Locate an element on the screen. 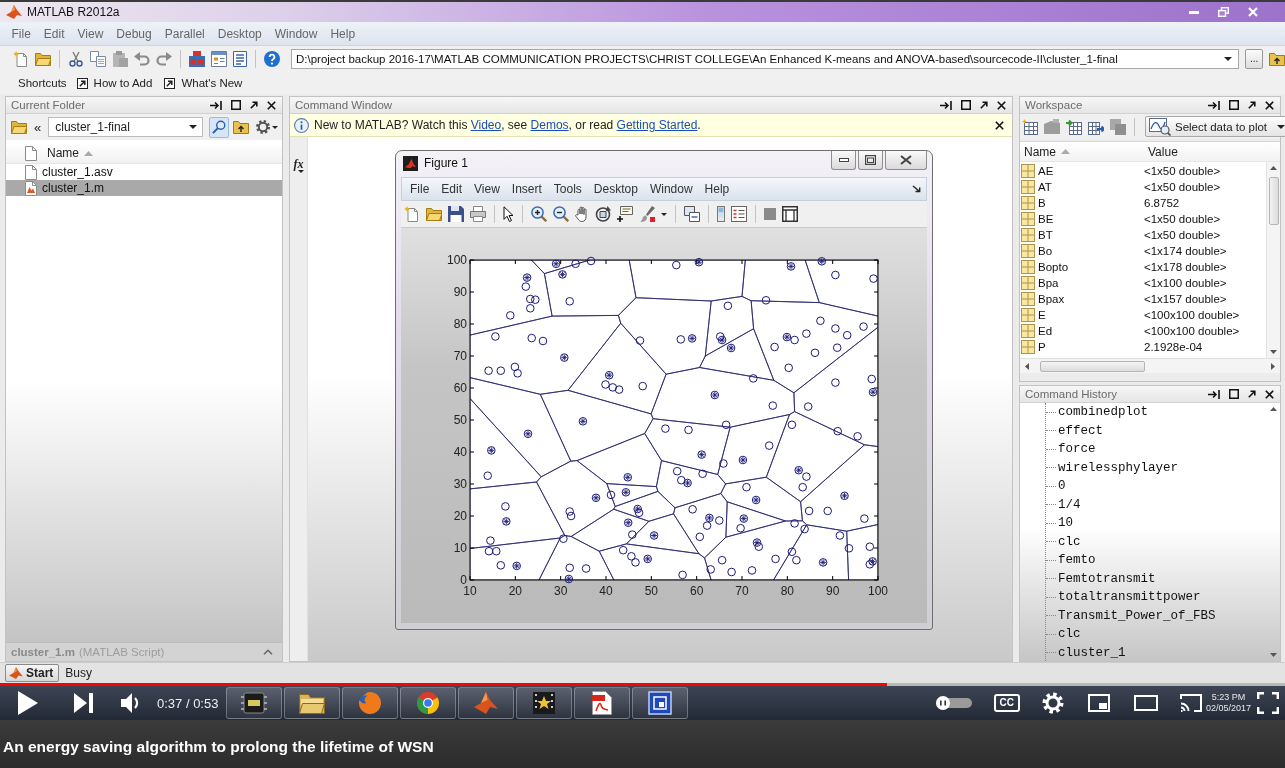 The width and height of the screenshot is (1285, 768). brush-icon is located at coordinates (647, 214).